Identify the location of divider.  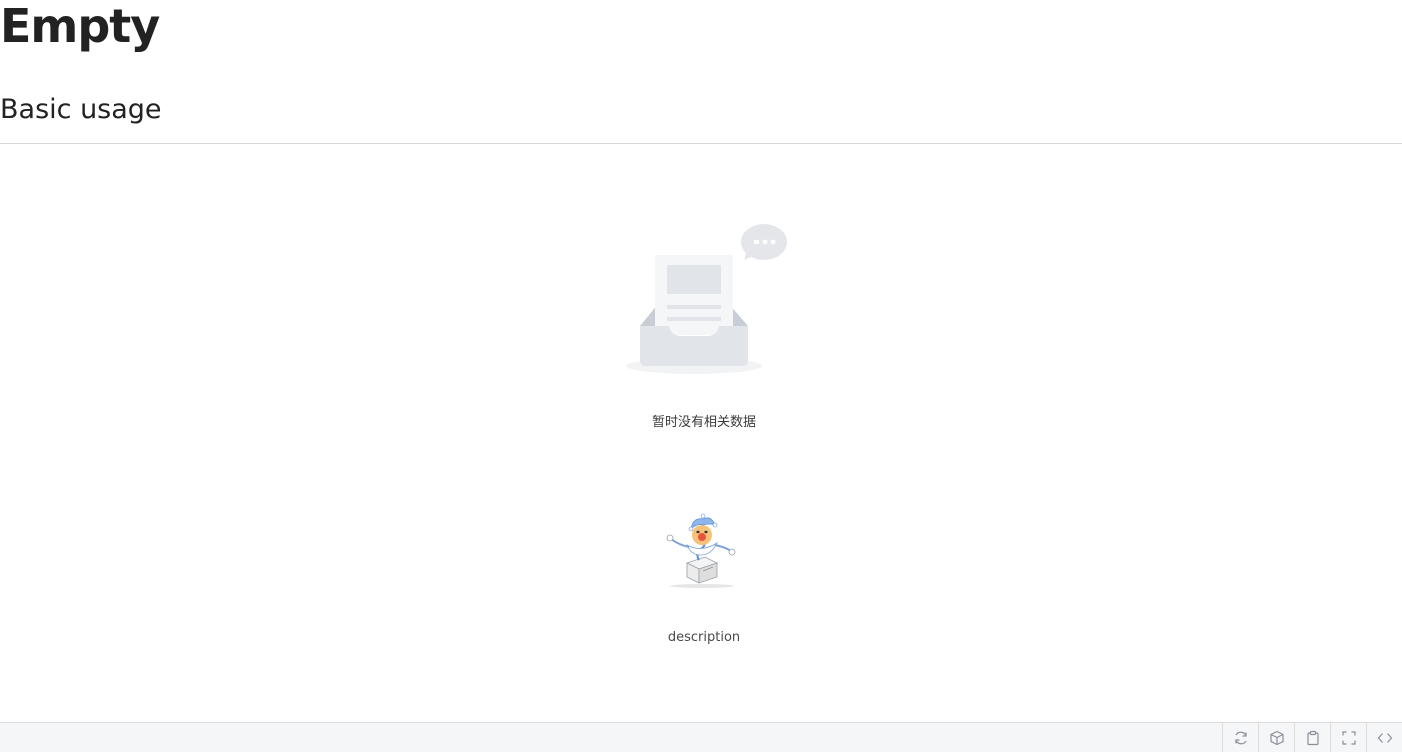
(701, 143).